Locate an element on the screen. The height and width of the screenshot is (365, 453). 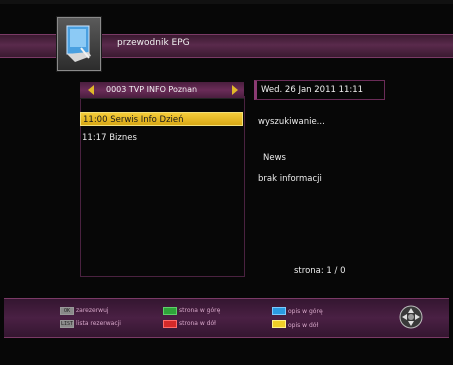
epg-guide-icon is located at coordinates (79, 44).